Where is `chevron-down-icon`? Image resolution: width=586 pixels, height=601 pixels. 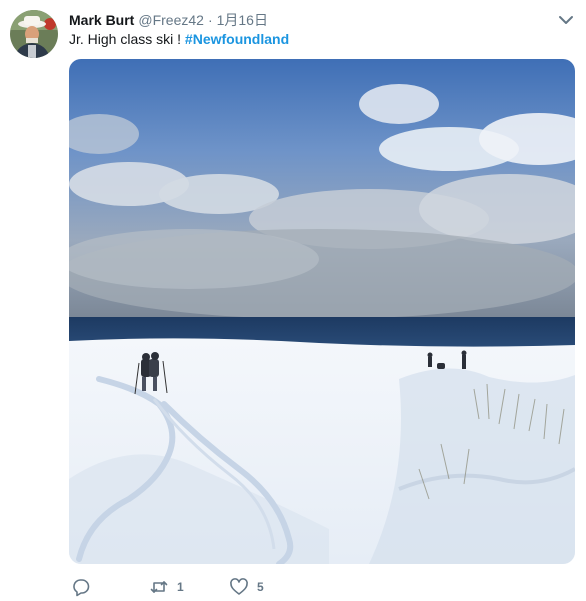 chevron-down-icon is located at coordinates (566, 20).